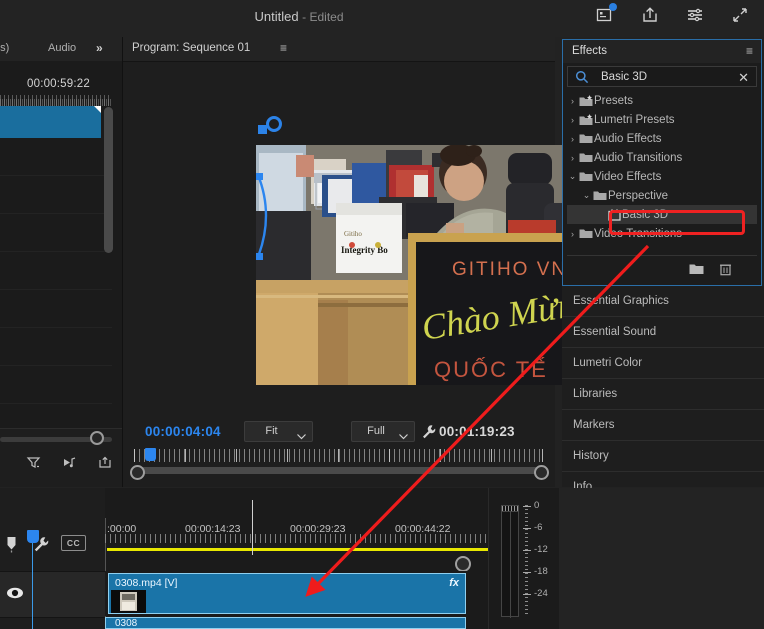 This screenshot has width=764, height=629. Describe the element at coordinates (582, 78) in the screenshot. I see `search-icon` at that location.